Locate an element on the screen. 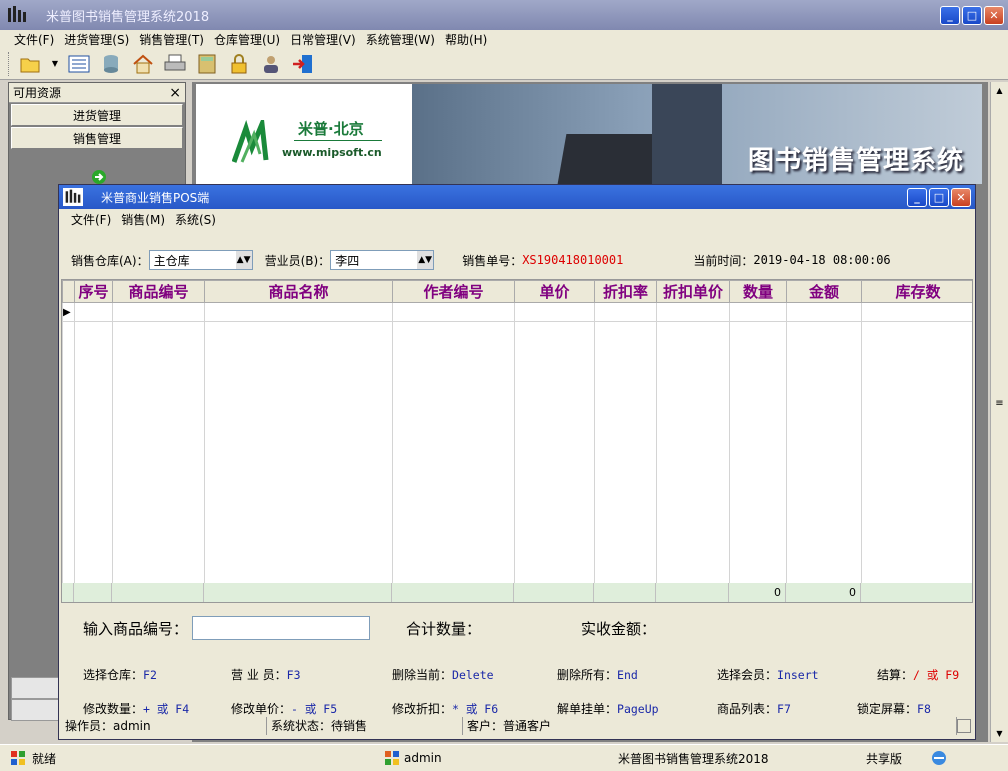  photo-person is located at coordinates (687, 134).